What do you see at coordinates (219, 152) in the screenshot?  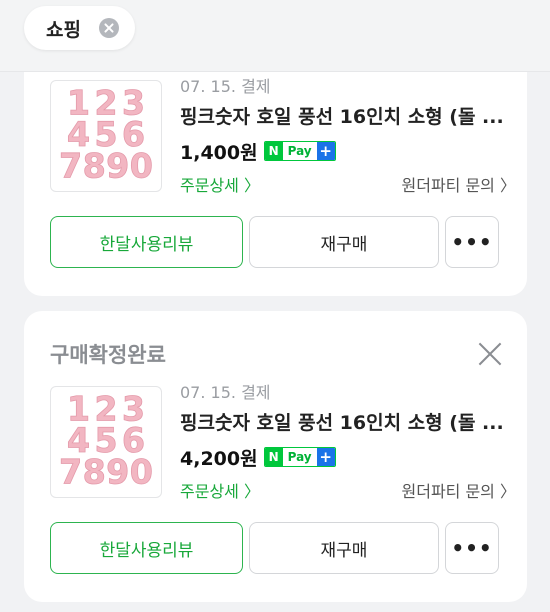 I see `price: 1,400원` at bounding box center [219, 152].